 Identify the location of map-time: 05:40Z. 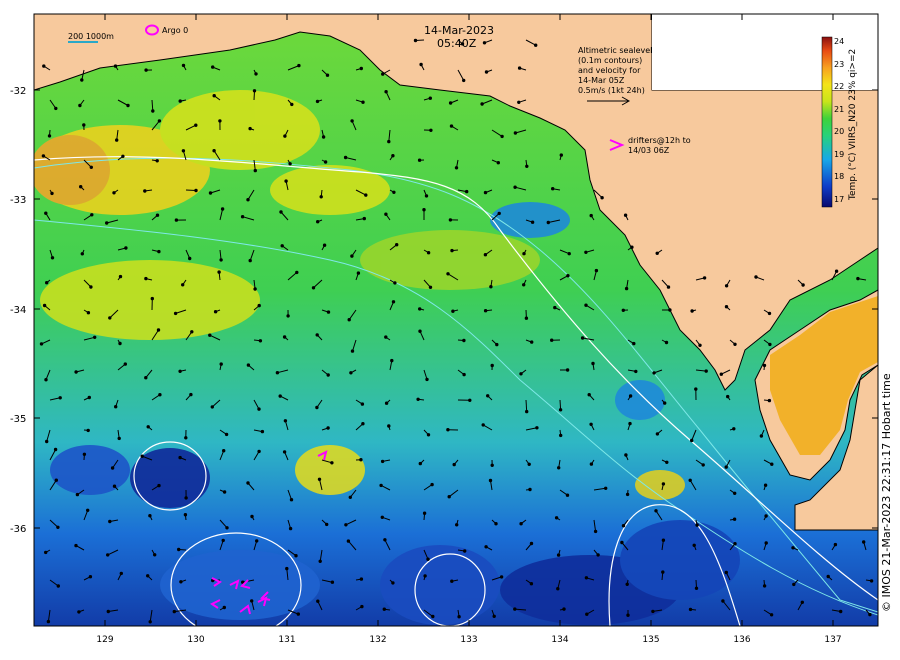
(457, 43).